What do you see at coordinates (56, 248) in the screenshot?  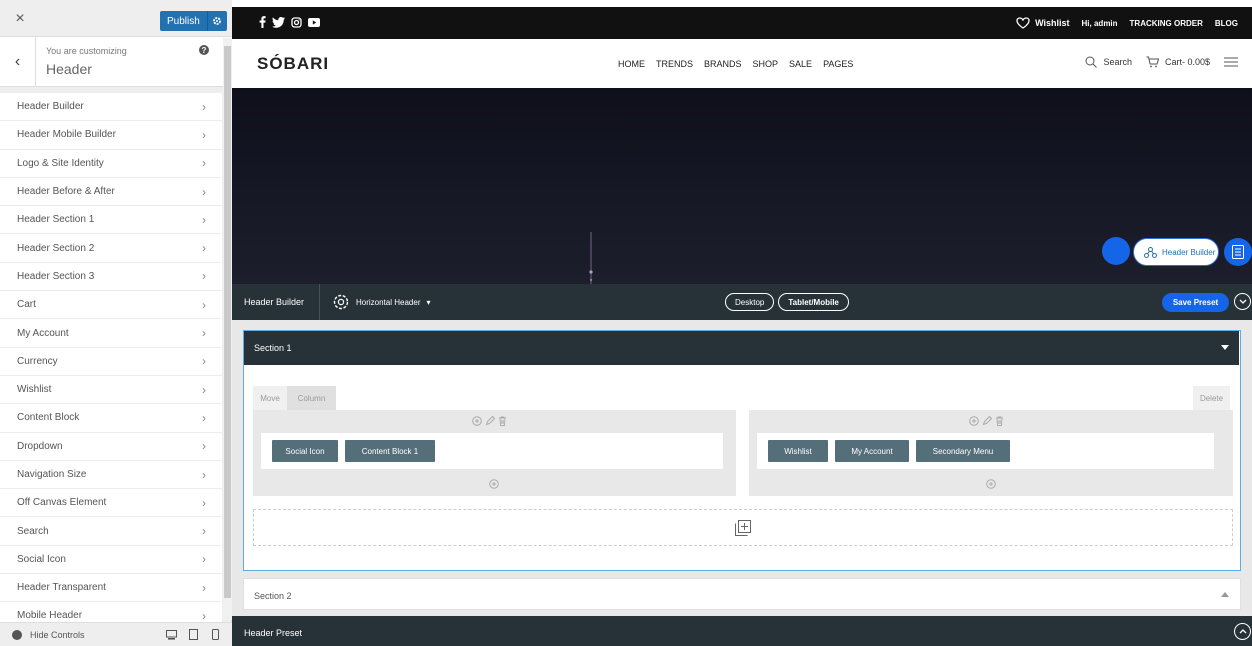 I see `sidebar-item-label: Header Section 2` at bounding box center [56, 248].